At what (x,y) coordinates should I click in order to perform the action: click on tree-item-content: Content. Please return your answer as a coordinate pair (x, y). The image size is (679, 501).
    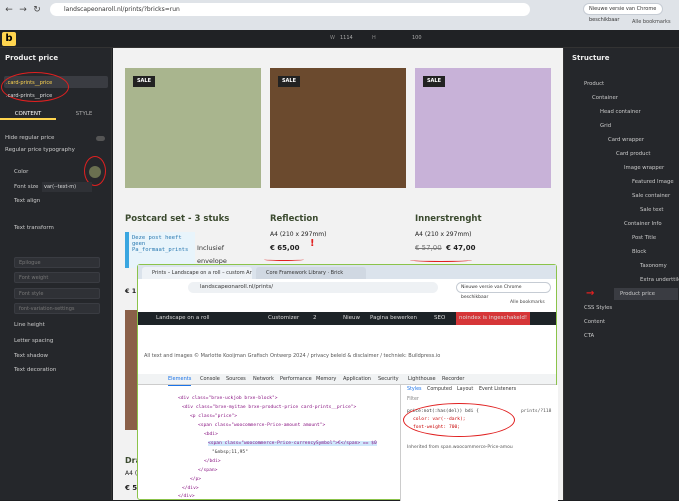
    Looking at the image, I should click on (594, 322).